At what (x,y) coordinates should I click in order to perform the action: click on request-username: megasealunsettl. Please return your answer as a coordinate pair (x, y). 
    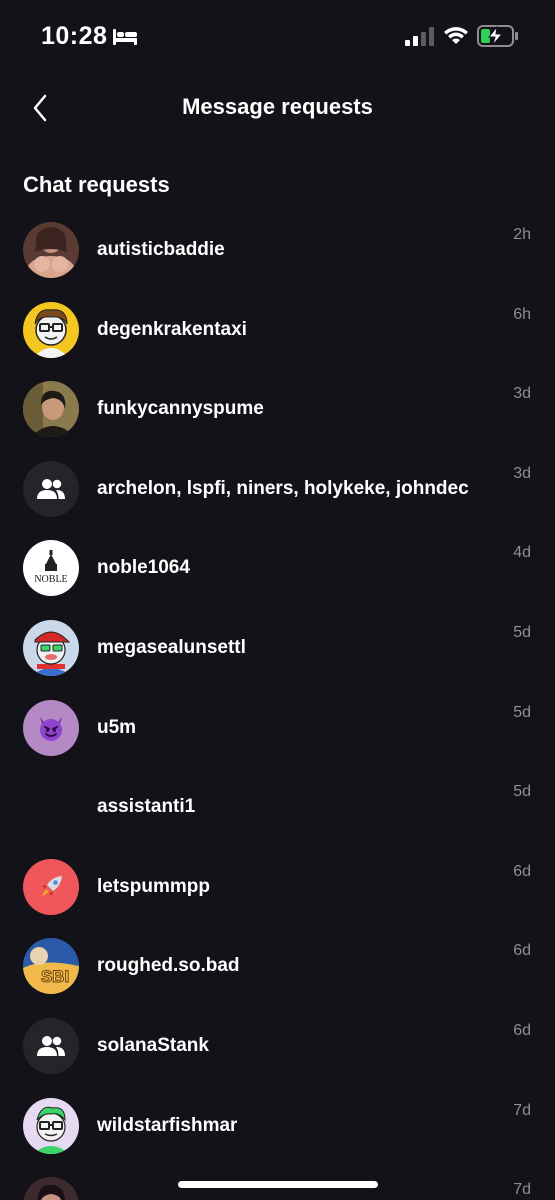
    Looking at the image, I should click on (171, 647).